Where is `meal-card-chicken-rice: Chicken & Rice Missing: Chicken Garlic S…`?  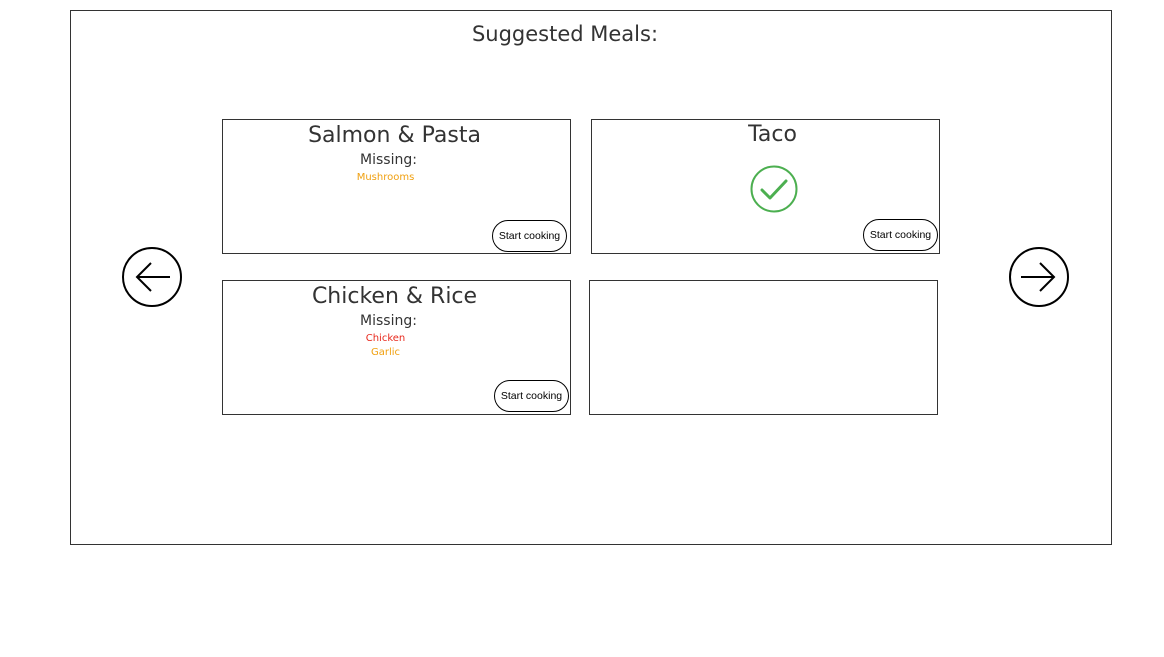 meal-card-chicken-rice: Chicken & Rice Missing: Chicken Garlic S… is located at coordinates (396, 347).